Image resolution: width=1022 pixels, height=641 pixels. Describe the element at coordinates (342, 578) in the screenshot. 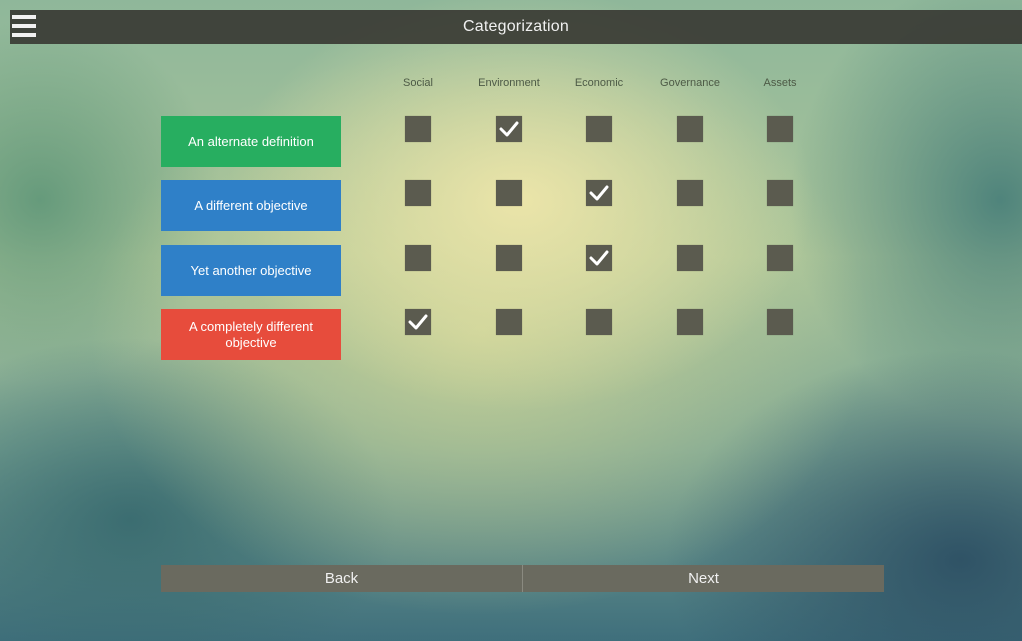

I see `back-button: Back` at that location.